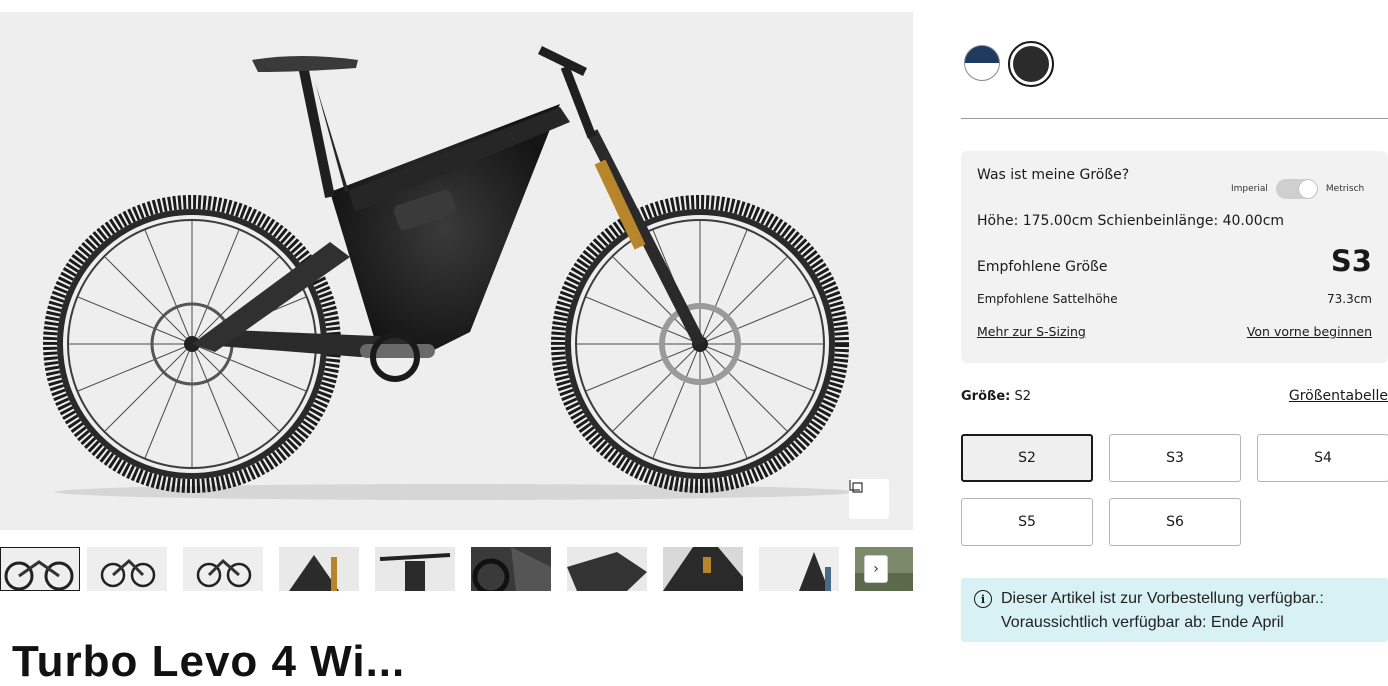 This screenshot has height=686, width=1388. I want to click on more-sizing-link: Mehr zur S-Sizing, so click(1031, 331).